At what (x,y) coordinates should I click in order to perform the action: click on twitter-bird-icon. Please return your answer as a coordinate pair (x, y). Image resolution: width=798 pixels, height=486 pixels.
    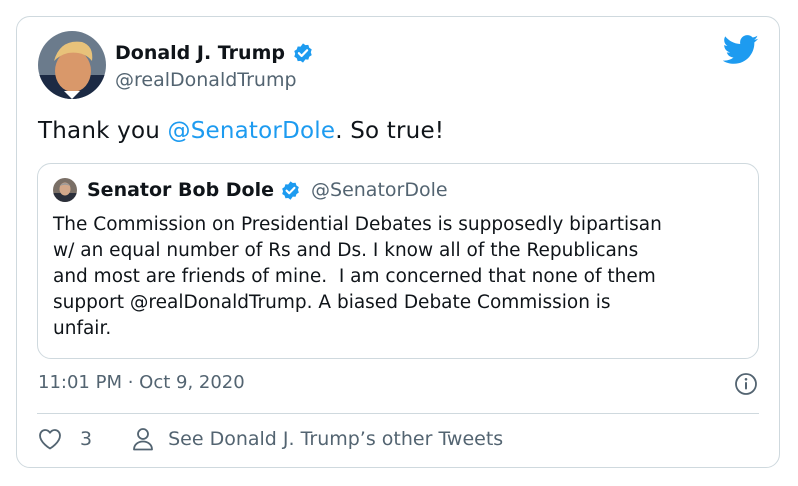
    Looking at the image, I should click on (741, 50).